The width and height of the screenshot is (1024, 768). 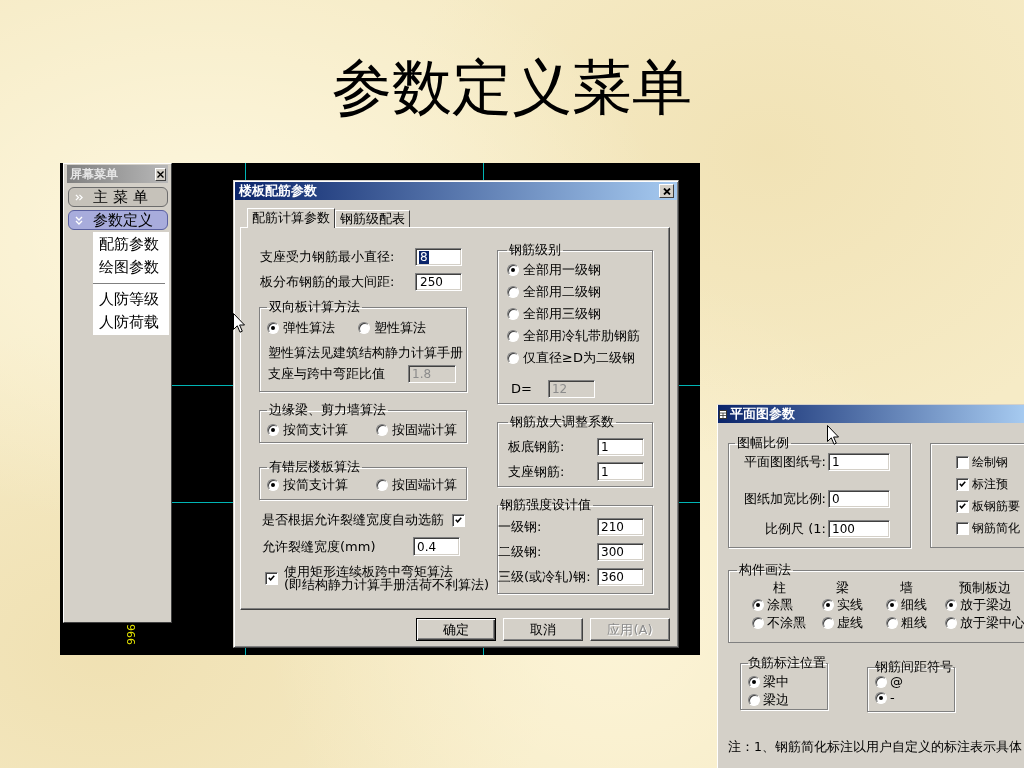 I want to click on radio-button: 全部用三级钢, so click(x=554, y=314).